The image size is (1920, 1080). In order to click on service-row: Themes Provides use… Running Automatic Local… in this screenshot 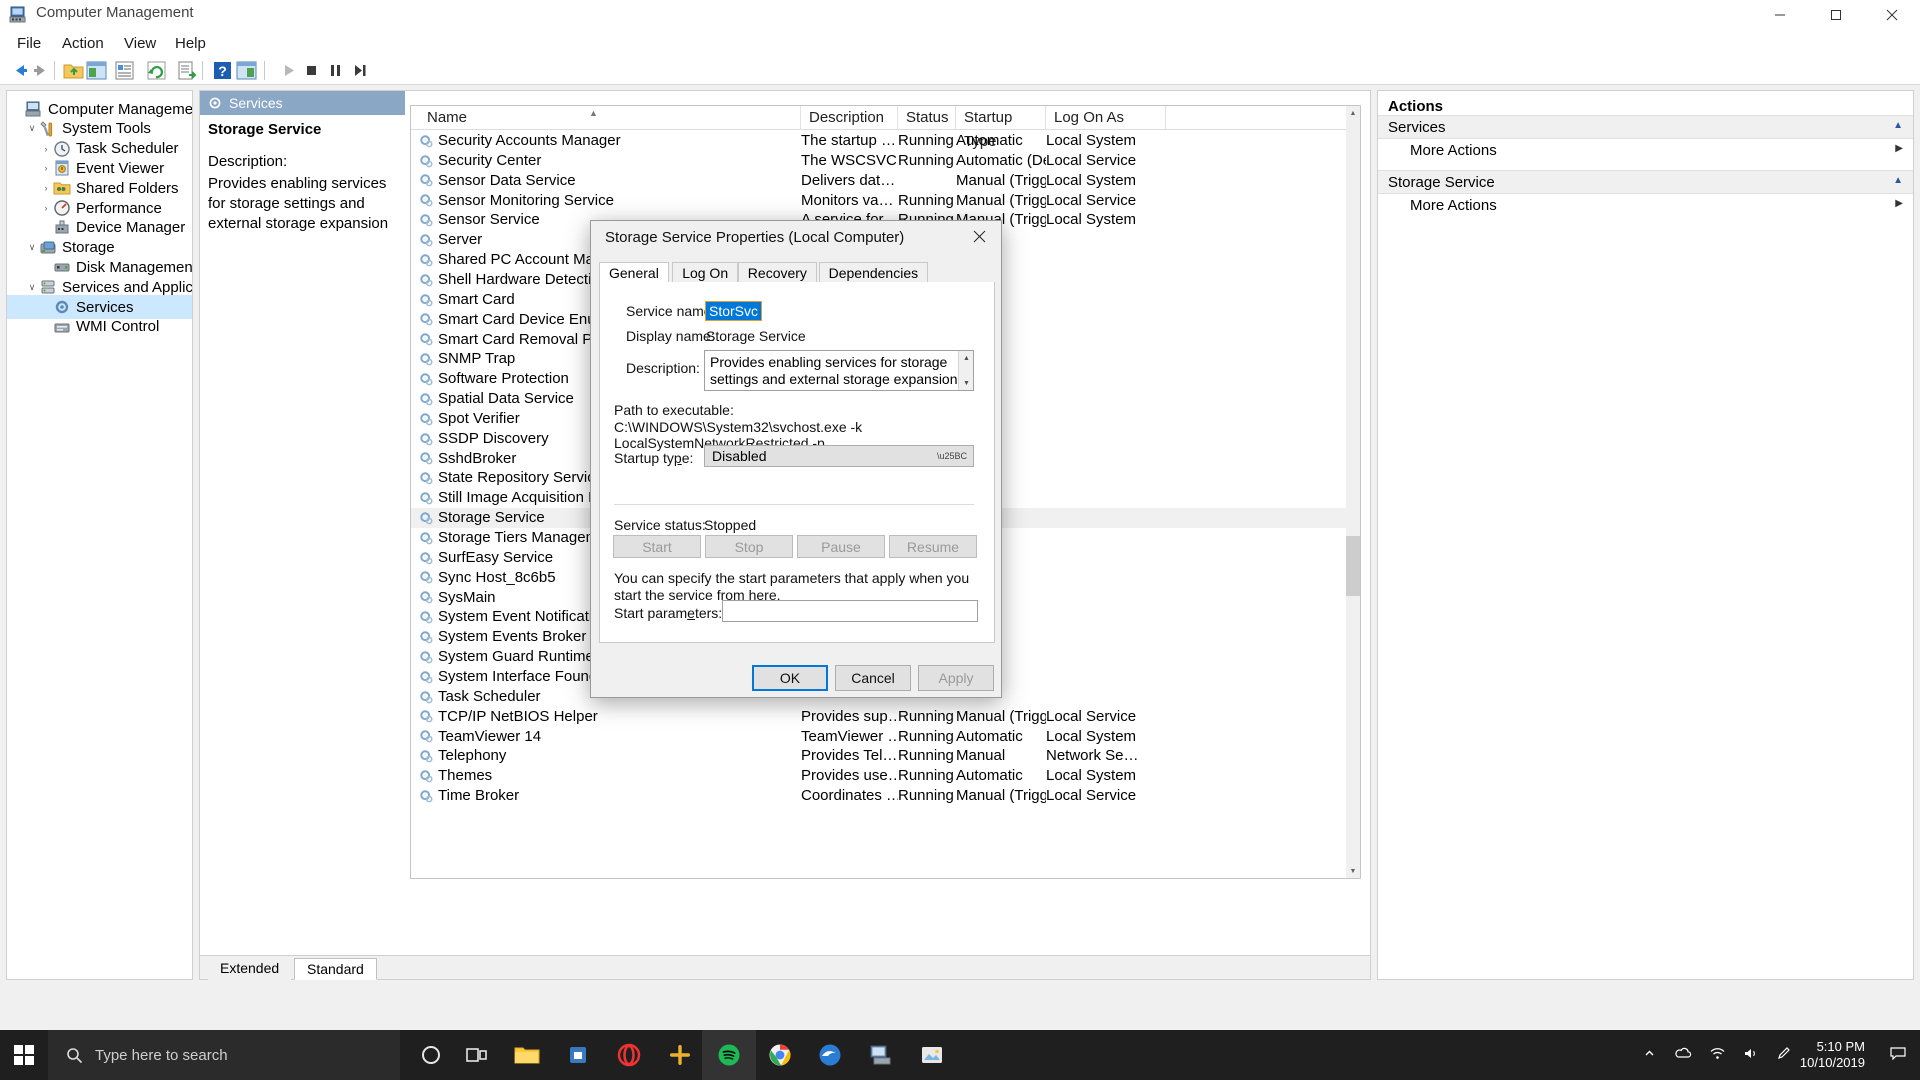, I will do `click(885, 776)`.